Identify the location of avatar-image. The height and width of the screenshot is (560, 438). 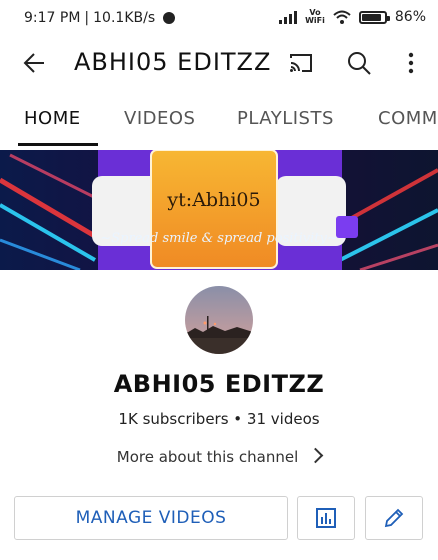
(219, 320).